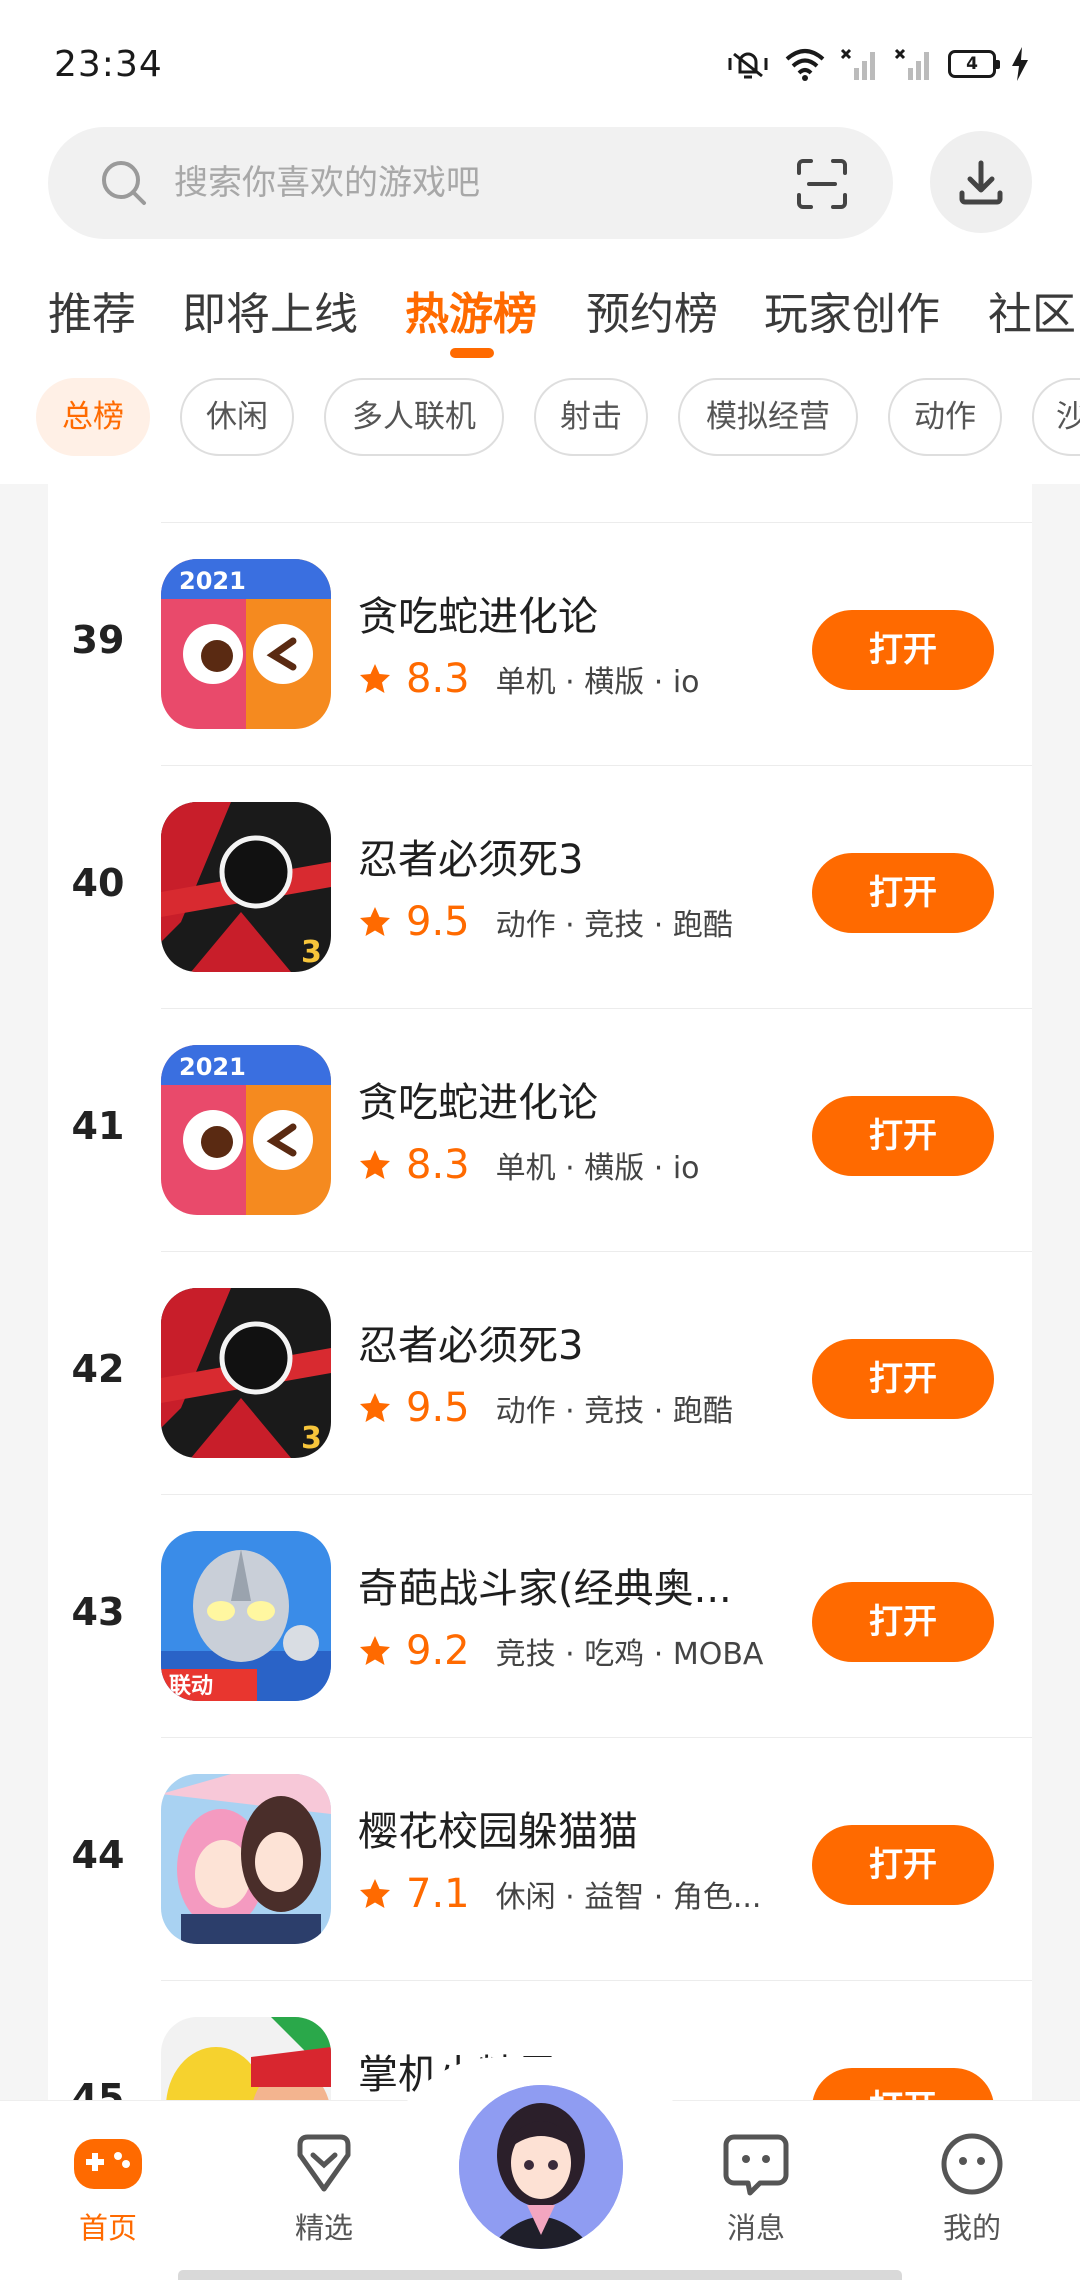 The image size is (1080, 2280). What do you see at coordinates (597, 682) in the screenshot?
I see `game-tags: 单机 · 横版 · io` at bounding box center [597, 682].